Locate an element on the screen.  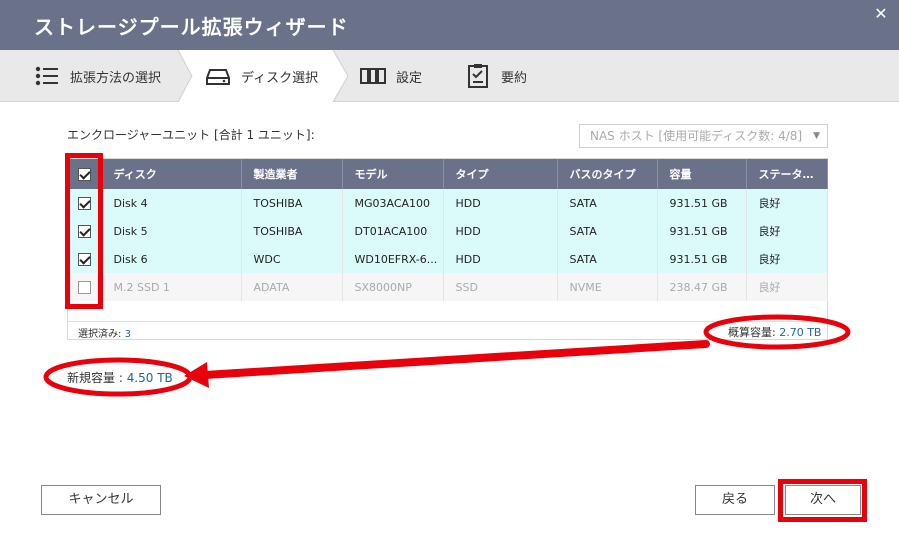
settings-icon is located at coordinates (373, 76).